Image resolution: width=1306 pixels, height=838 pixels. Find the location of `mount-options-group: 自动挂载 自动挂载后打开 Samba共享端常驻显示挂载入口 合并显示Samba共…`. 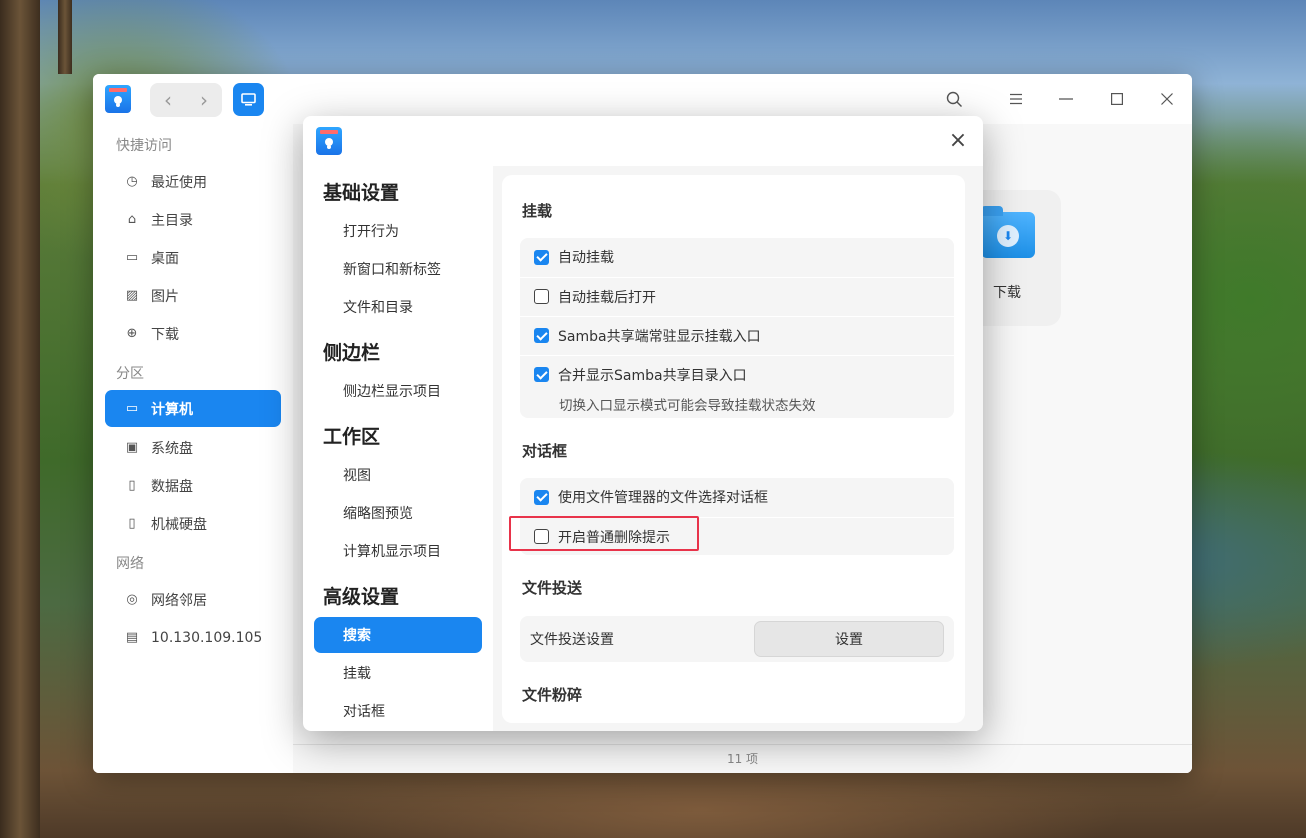

mount-options-group: 自动挂载 自动挂载后打开 Samba共享端常驻显示挂载入口 合并显示Samba共… is located at coordinates (737, 328).